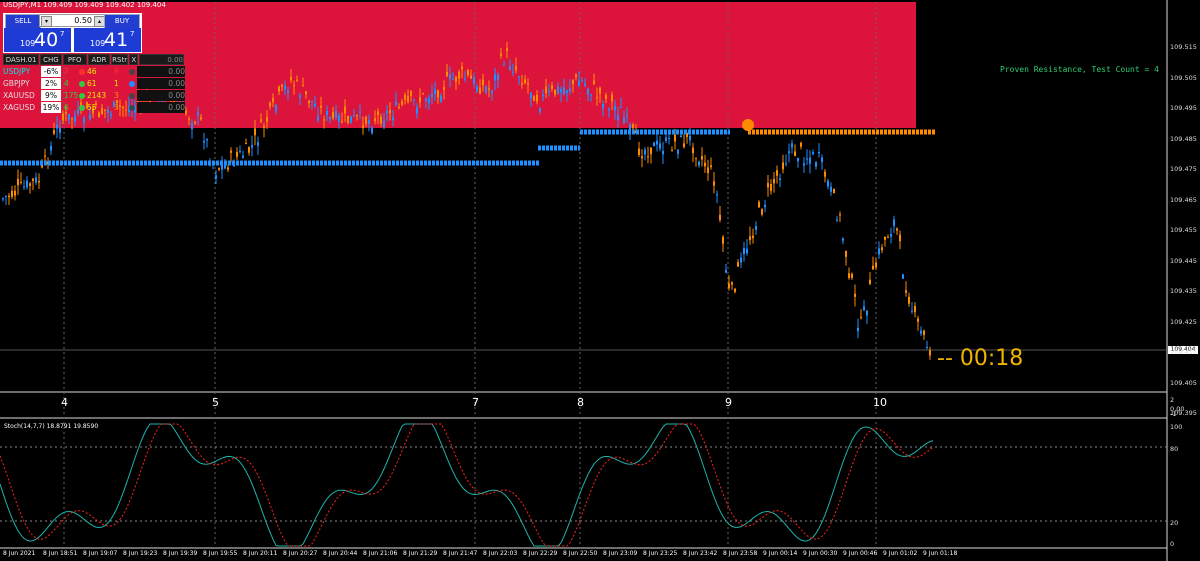 This screenshot has width=1200, height=561. I want to click on dash-header-adr: ADR, so click(99, 59).